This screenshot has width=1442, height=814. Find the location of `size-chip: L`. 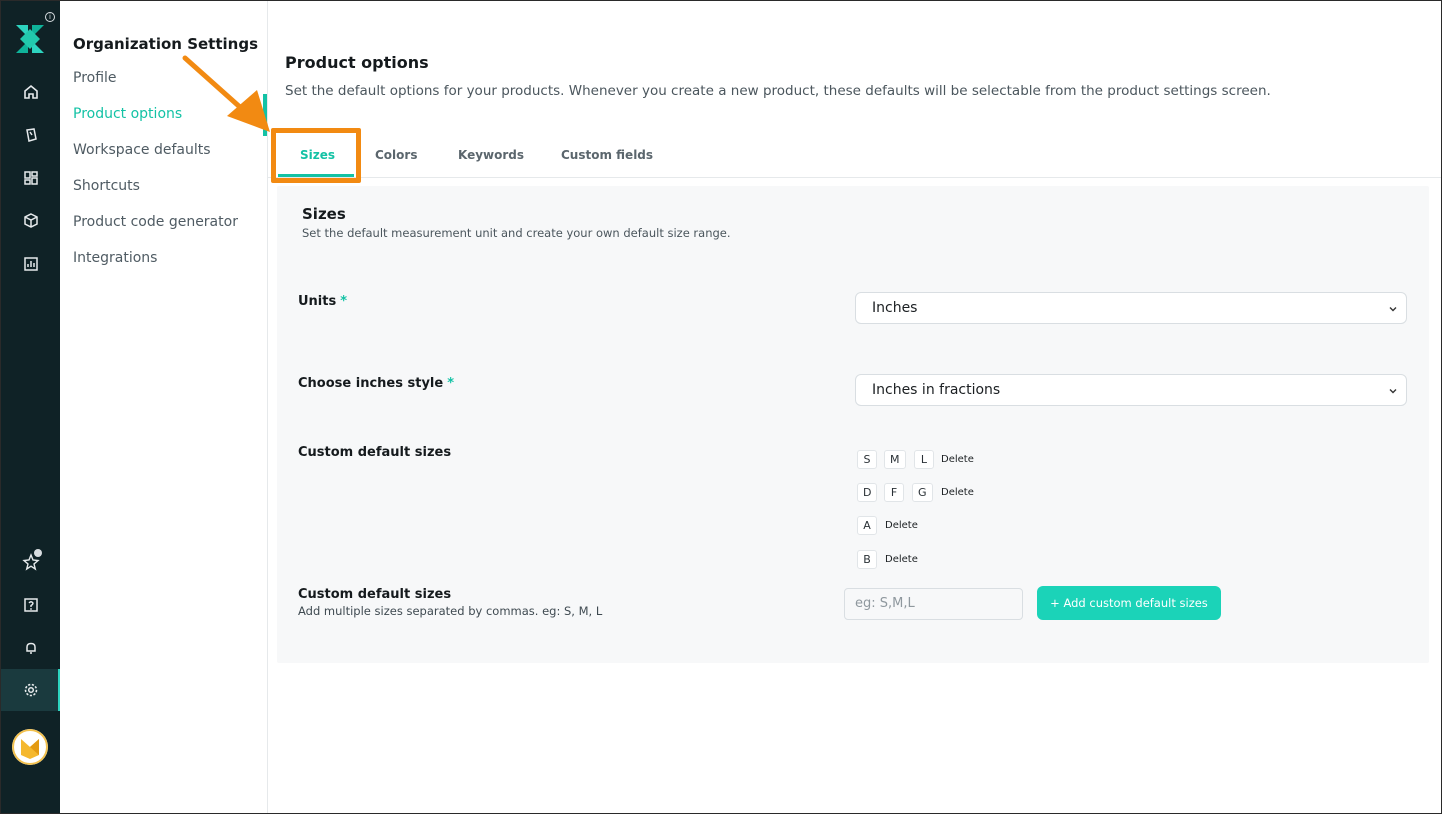

size-chip: L is located at coordinates (924, 459).